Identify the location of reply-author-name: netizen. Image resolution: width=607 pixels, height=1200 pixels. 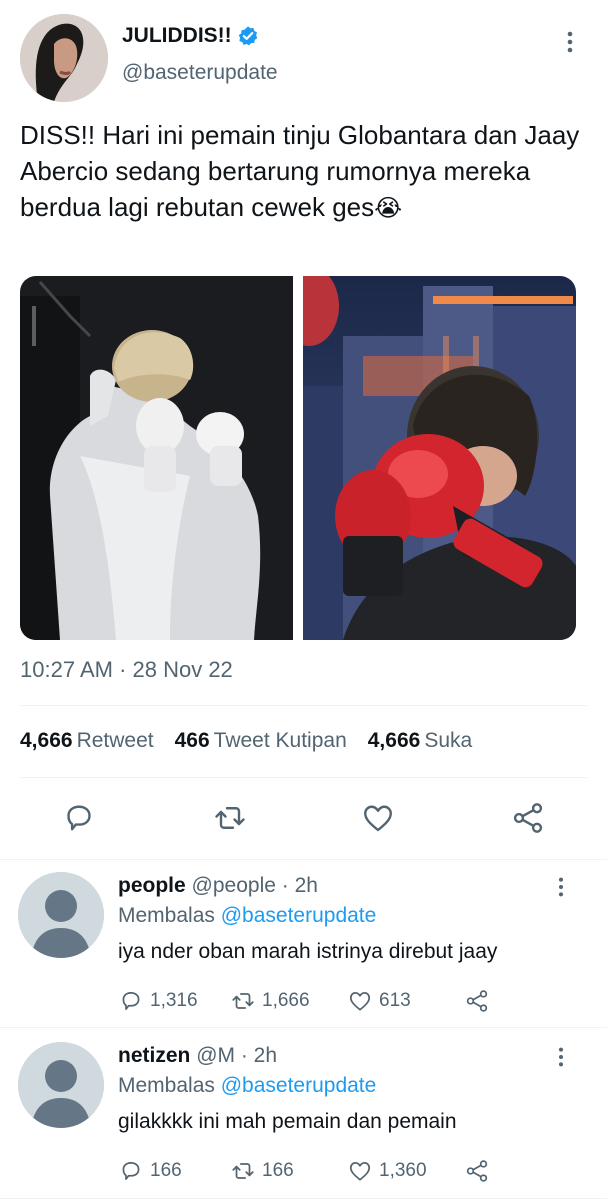
(154, 1055).